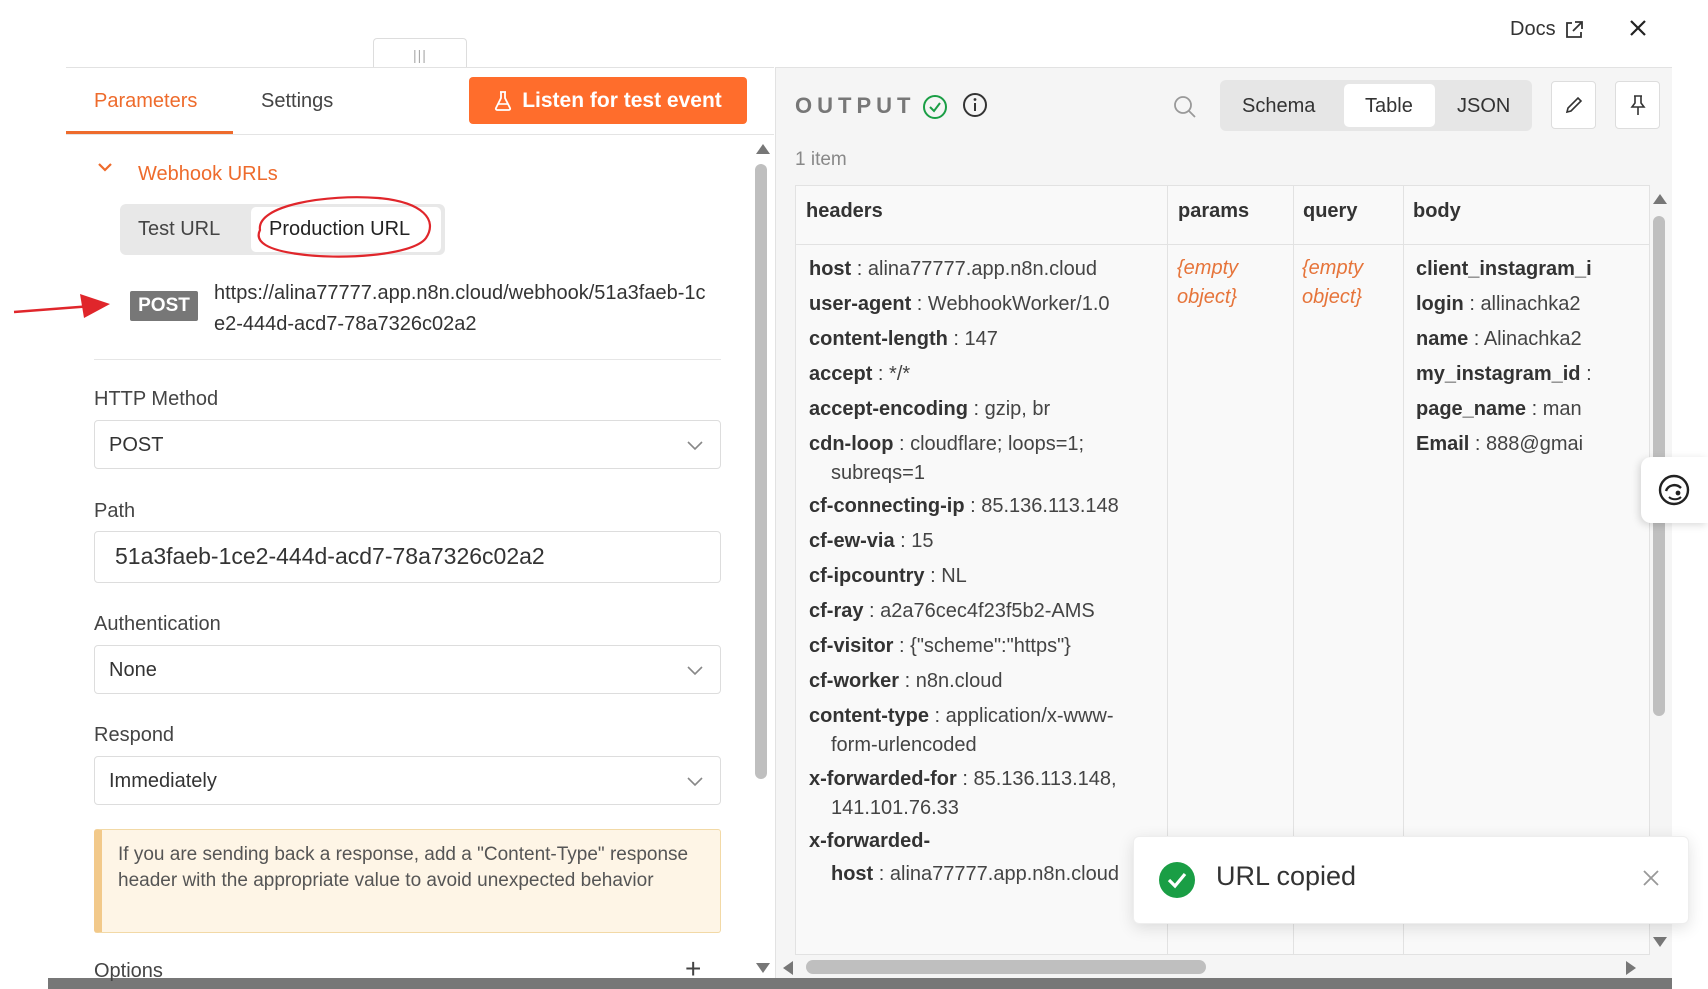  What do you see at coordinates (24, 494) in the screenshot?
I see `background-edge` at bounding box center [24, 494].